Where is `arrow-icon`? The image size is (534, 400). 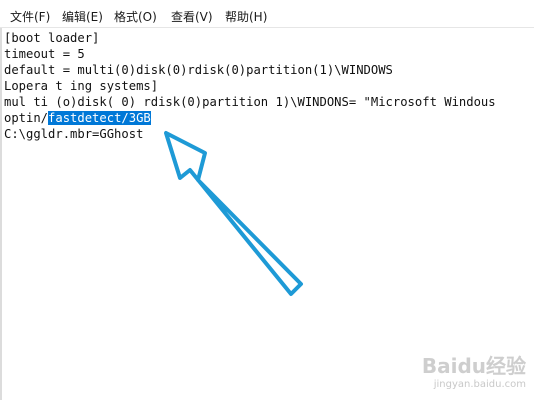 arrow-icon is located at coordinates (233, 213).